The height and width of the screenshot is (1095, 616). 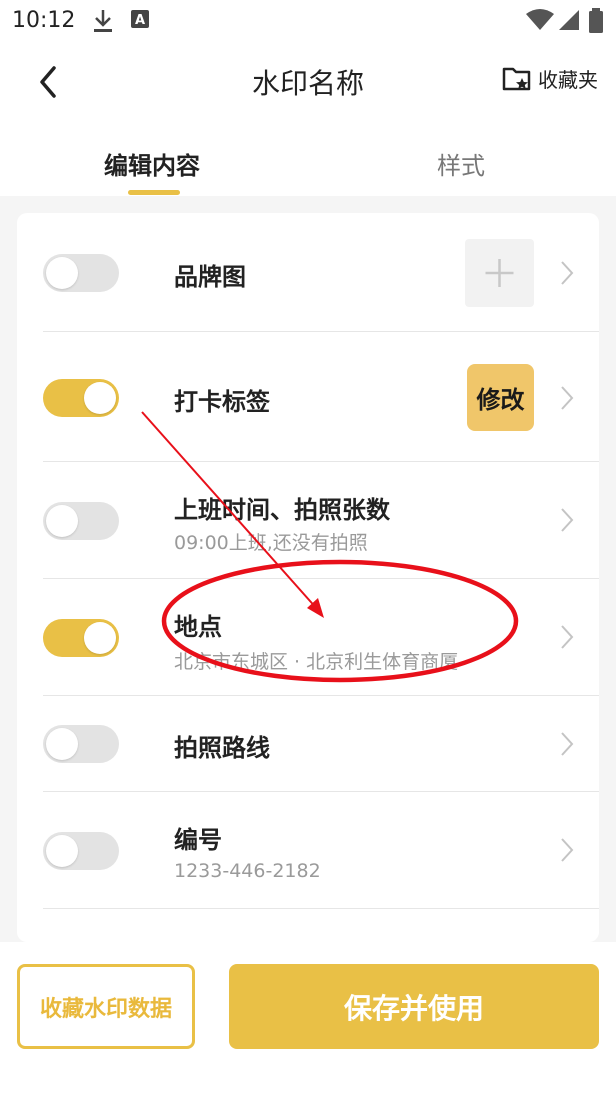 I want to click on svg-text: A, so click(x=140, y=20).